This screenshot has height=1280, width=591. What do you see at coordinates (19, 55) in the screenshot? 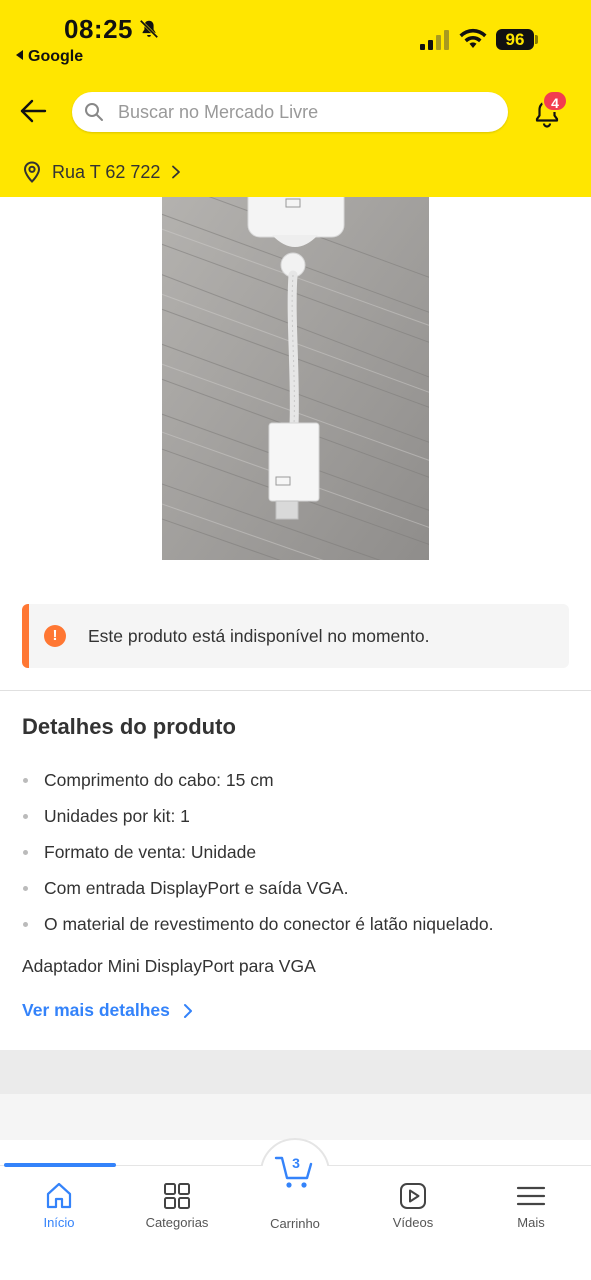
I see `back-triangle-icon` at bounding box center [19, 55].